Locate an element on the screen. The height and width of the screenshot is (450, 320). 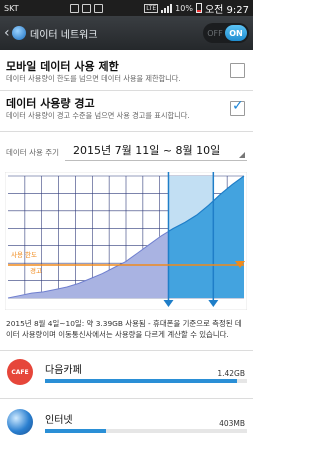
warning-label: 경고 is located at coordinates (36, 270).